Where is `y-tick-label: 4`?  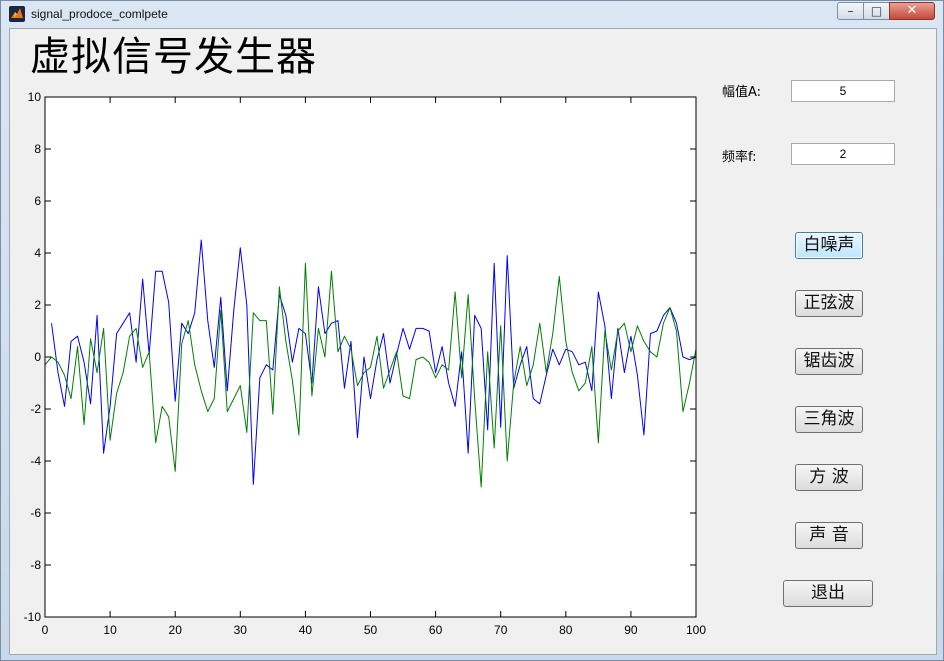 y-tick-label: 4 is located at coordinates (37, 253).